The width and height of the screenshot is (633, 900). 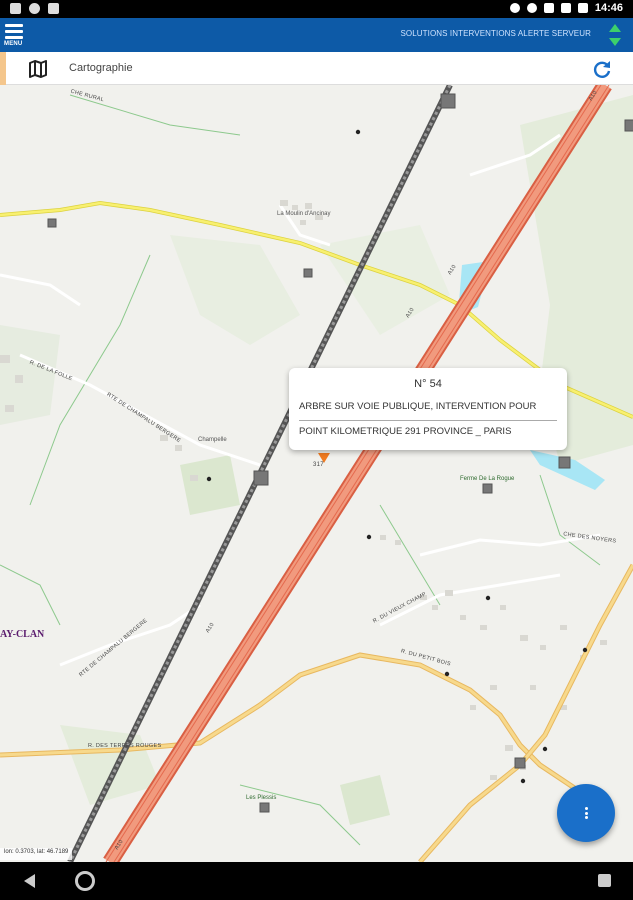 I want to click on clock: 14:46, so click(x=608, y=8).